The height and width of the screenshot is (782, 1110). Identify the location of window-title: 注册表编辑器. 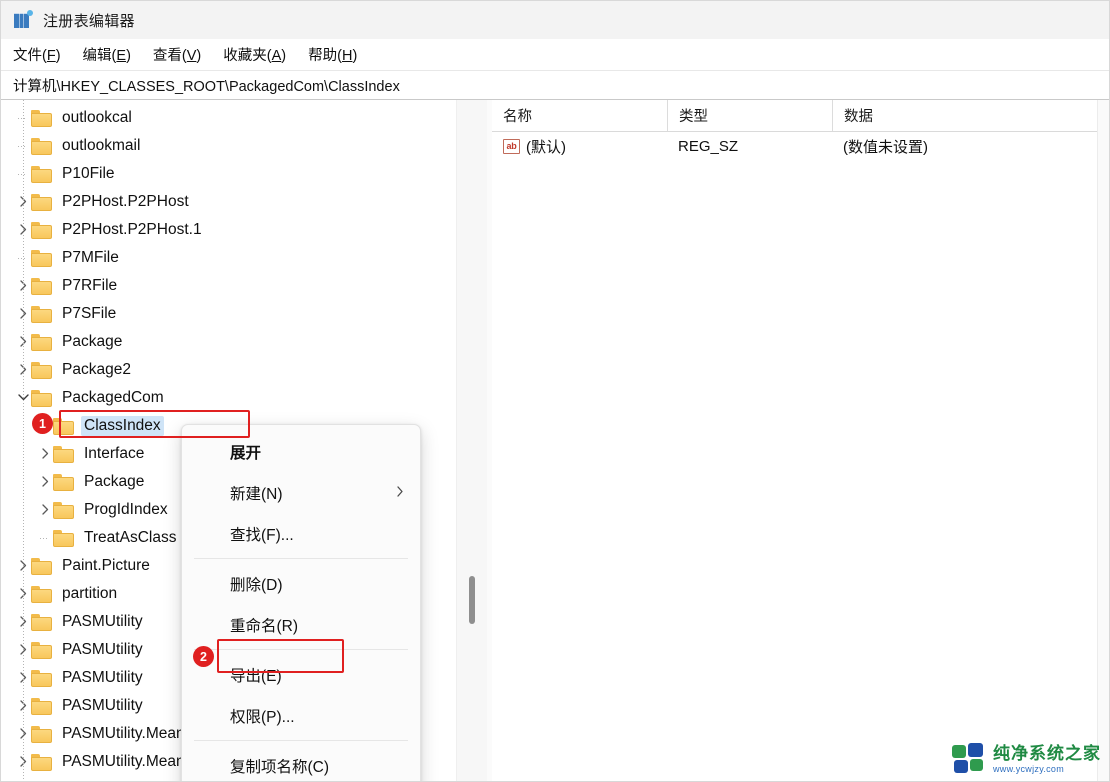
(89, 21).